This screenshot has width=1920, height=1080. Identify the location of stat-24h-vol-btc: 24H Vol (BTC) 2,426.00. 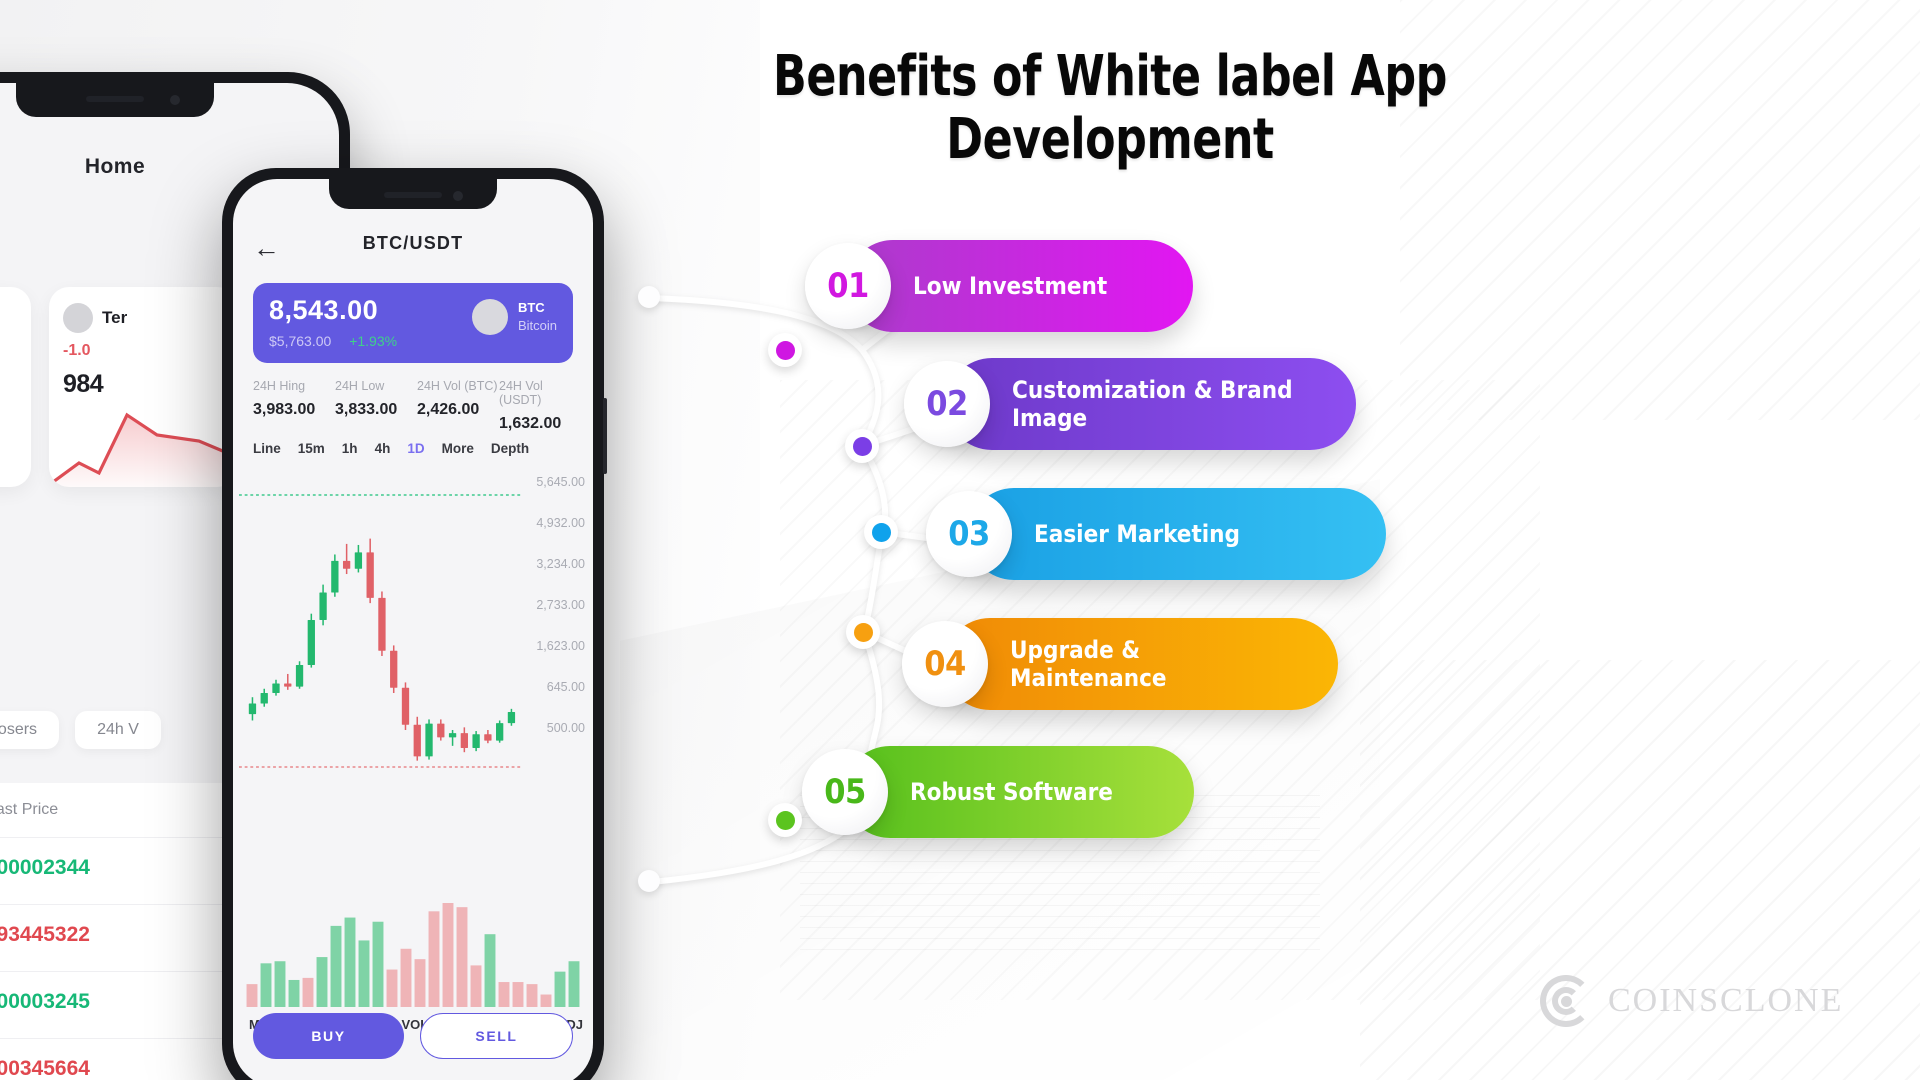
(458, 406).